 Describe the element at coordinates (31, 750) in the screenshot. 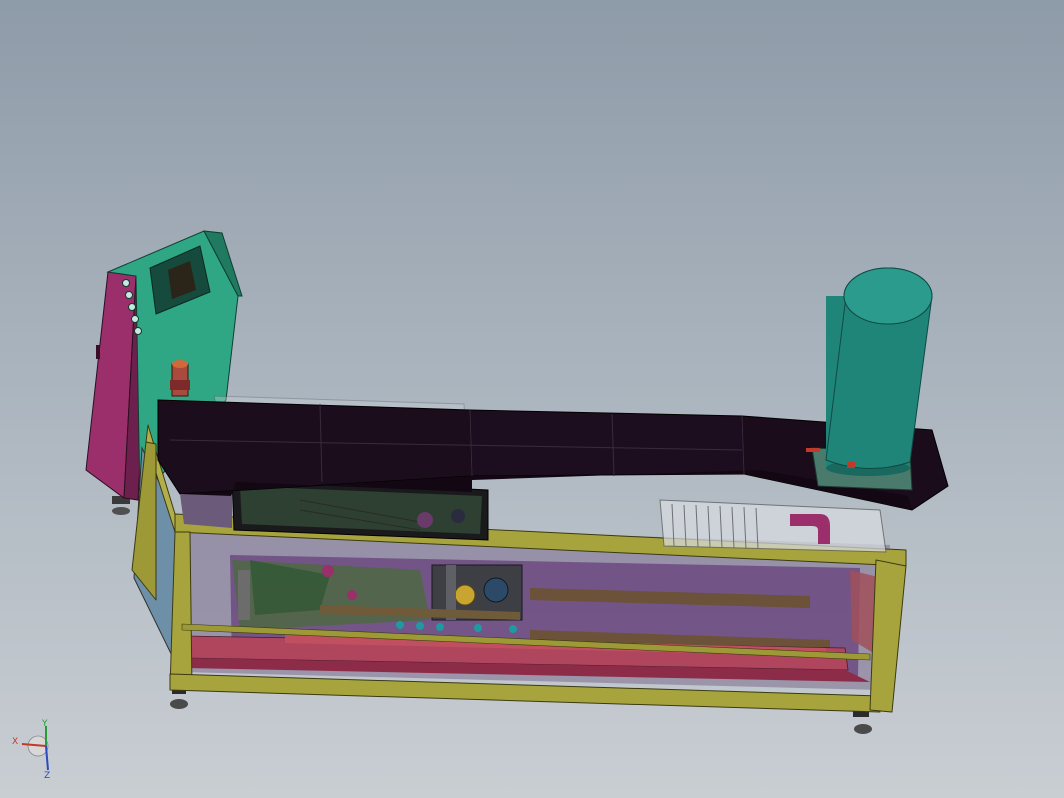

I see `orientation-triad: Y X Z` at that location.